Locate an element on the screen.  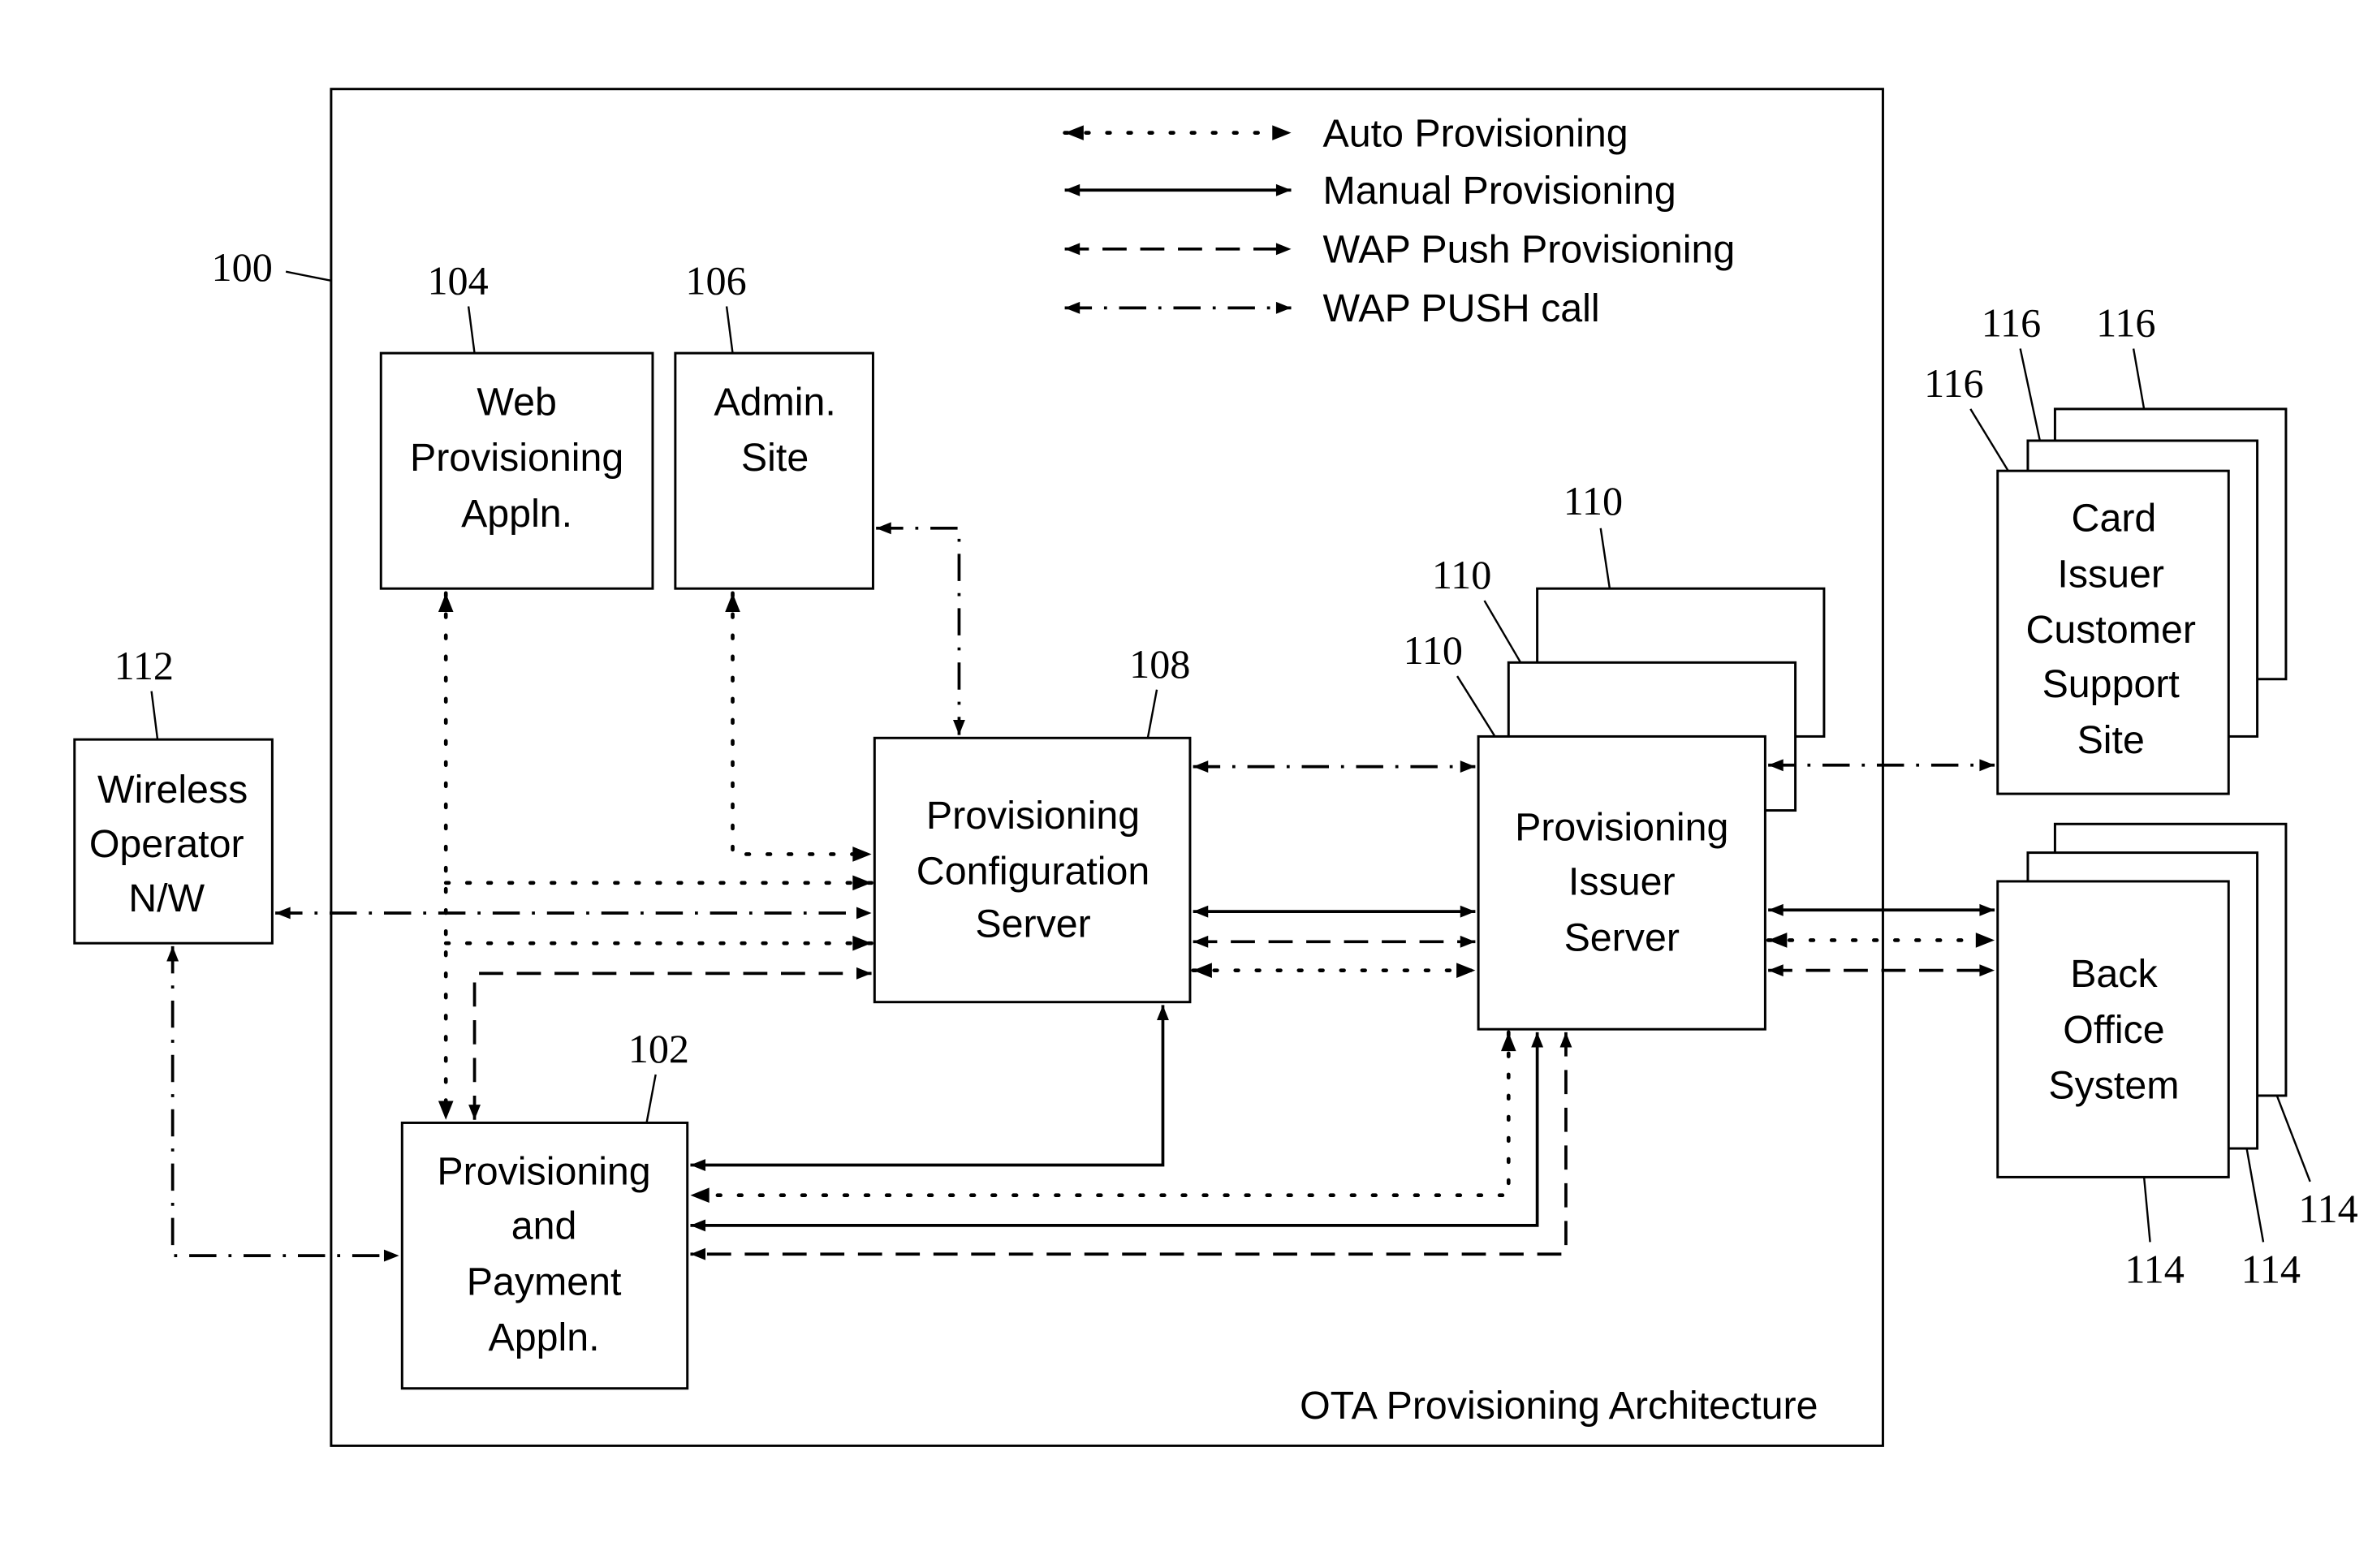
node-label: Support is located at coordinates (2111, 684).